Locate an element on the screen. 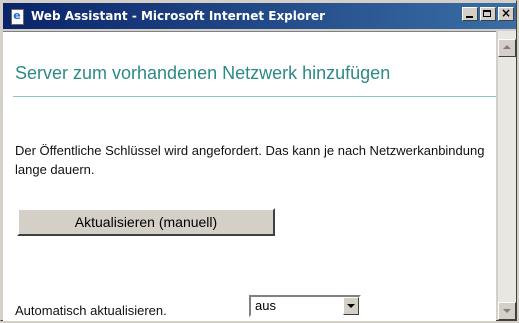 The image size is (519, 323). heading-divider is located at coordinates (254, 96).